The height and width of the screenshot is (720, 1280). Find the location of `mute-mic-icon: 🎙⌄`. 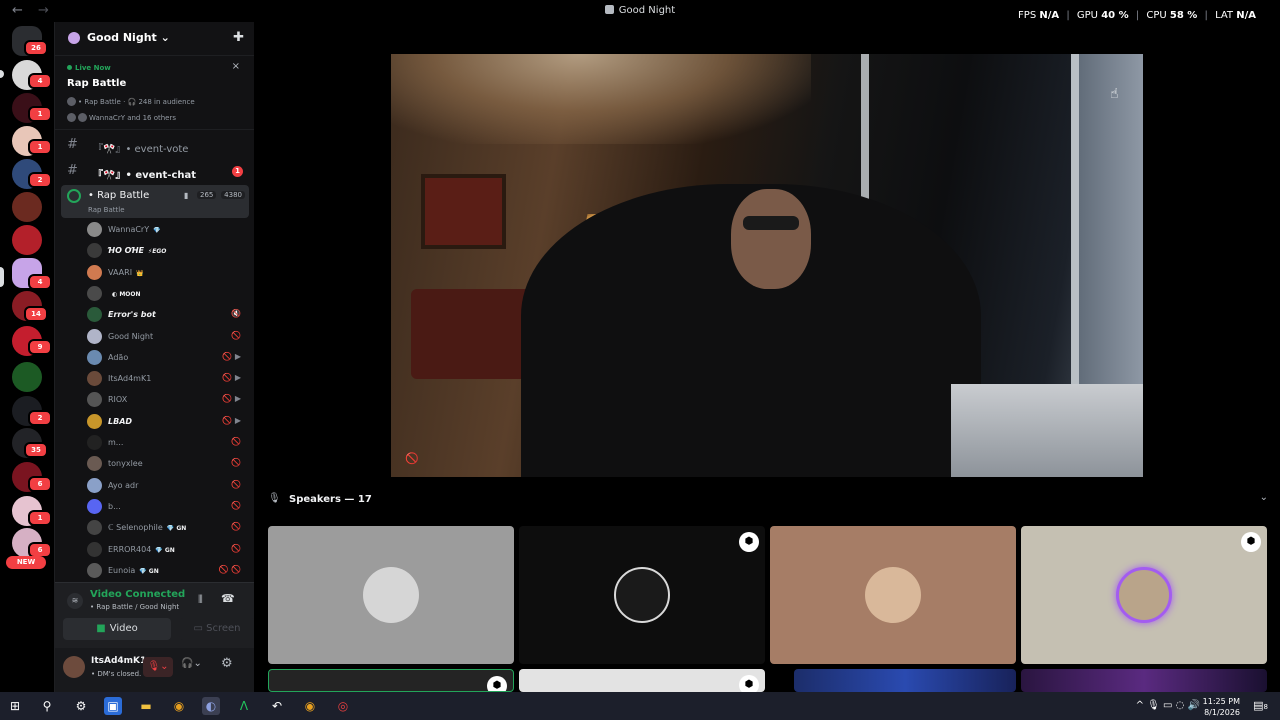

mute-mic-icon: 🎙⌄ is located at coordinates (158, 667).